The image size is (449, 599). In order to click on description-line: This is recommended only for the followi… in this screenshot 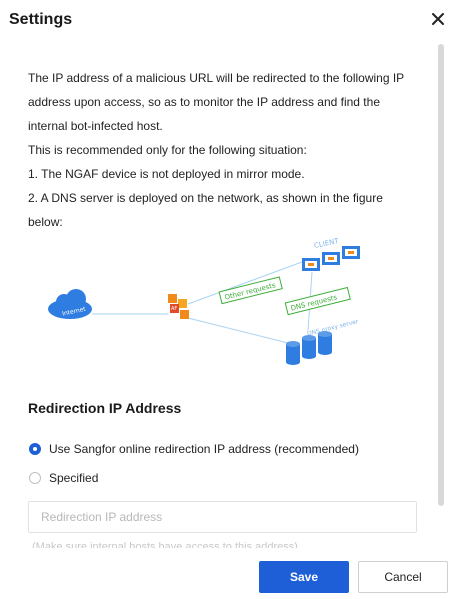, I will do `click(167, 150)`.